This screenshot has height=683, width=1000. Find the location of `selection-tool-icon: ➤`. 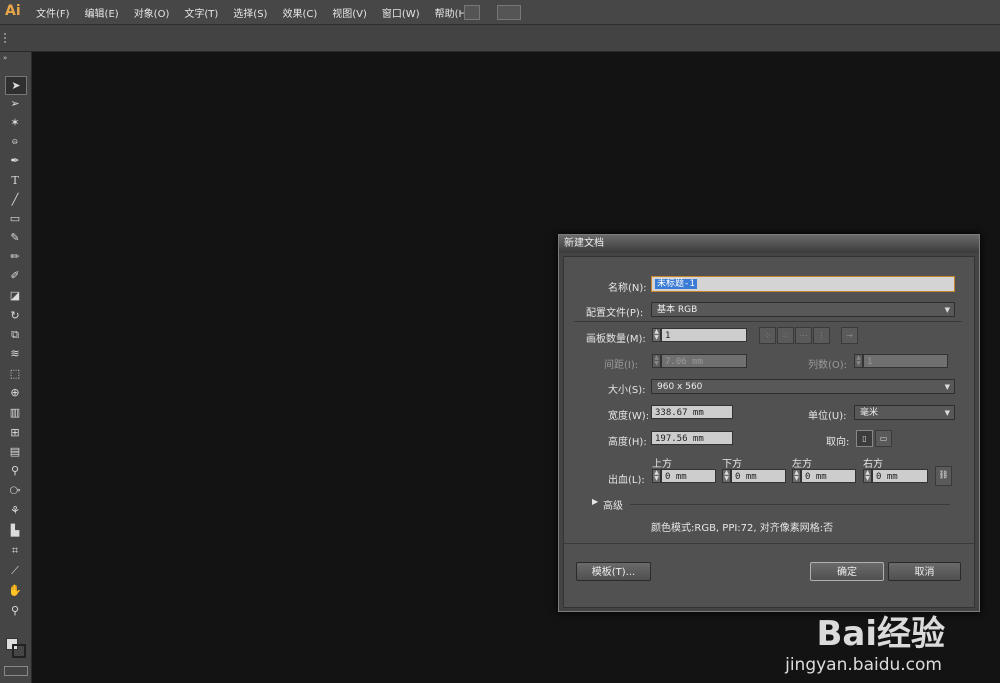

selection-tool-icon: ➤ is located at coordinates (16, 85).